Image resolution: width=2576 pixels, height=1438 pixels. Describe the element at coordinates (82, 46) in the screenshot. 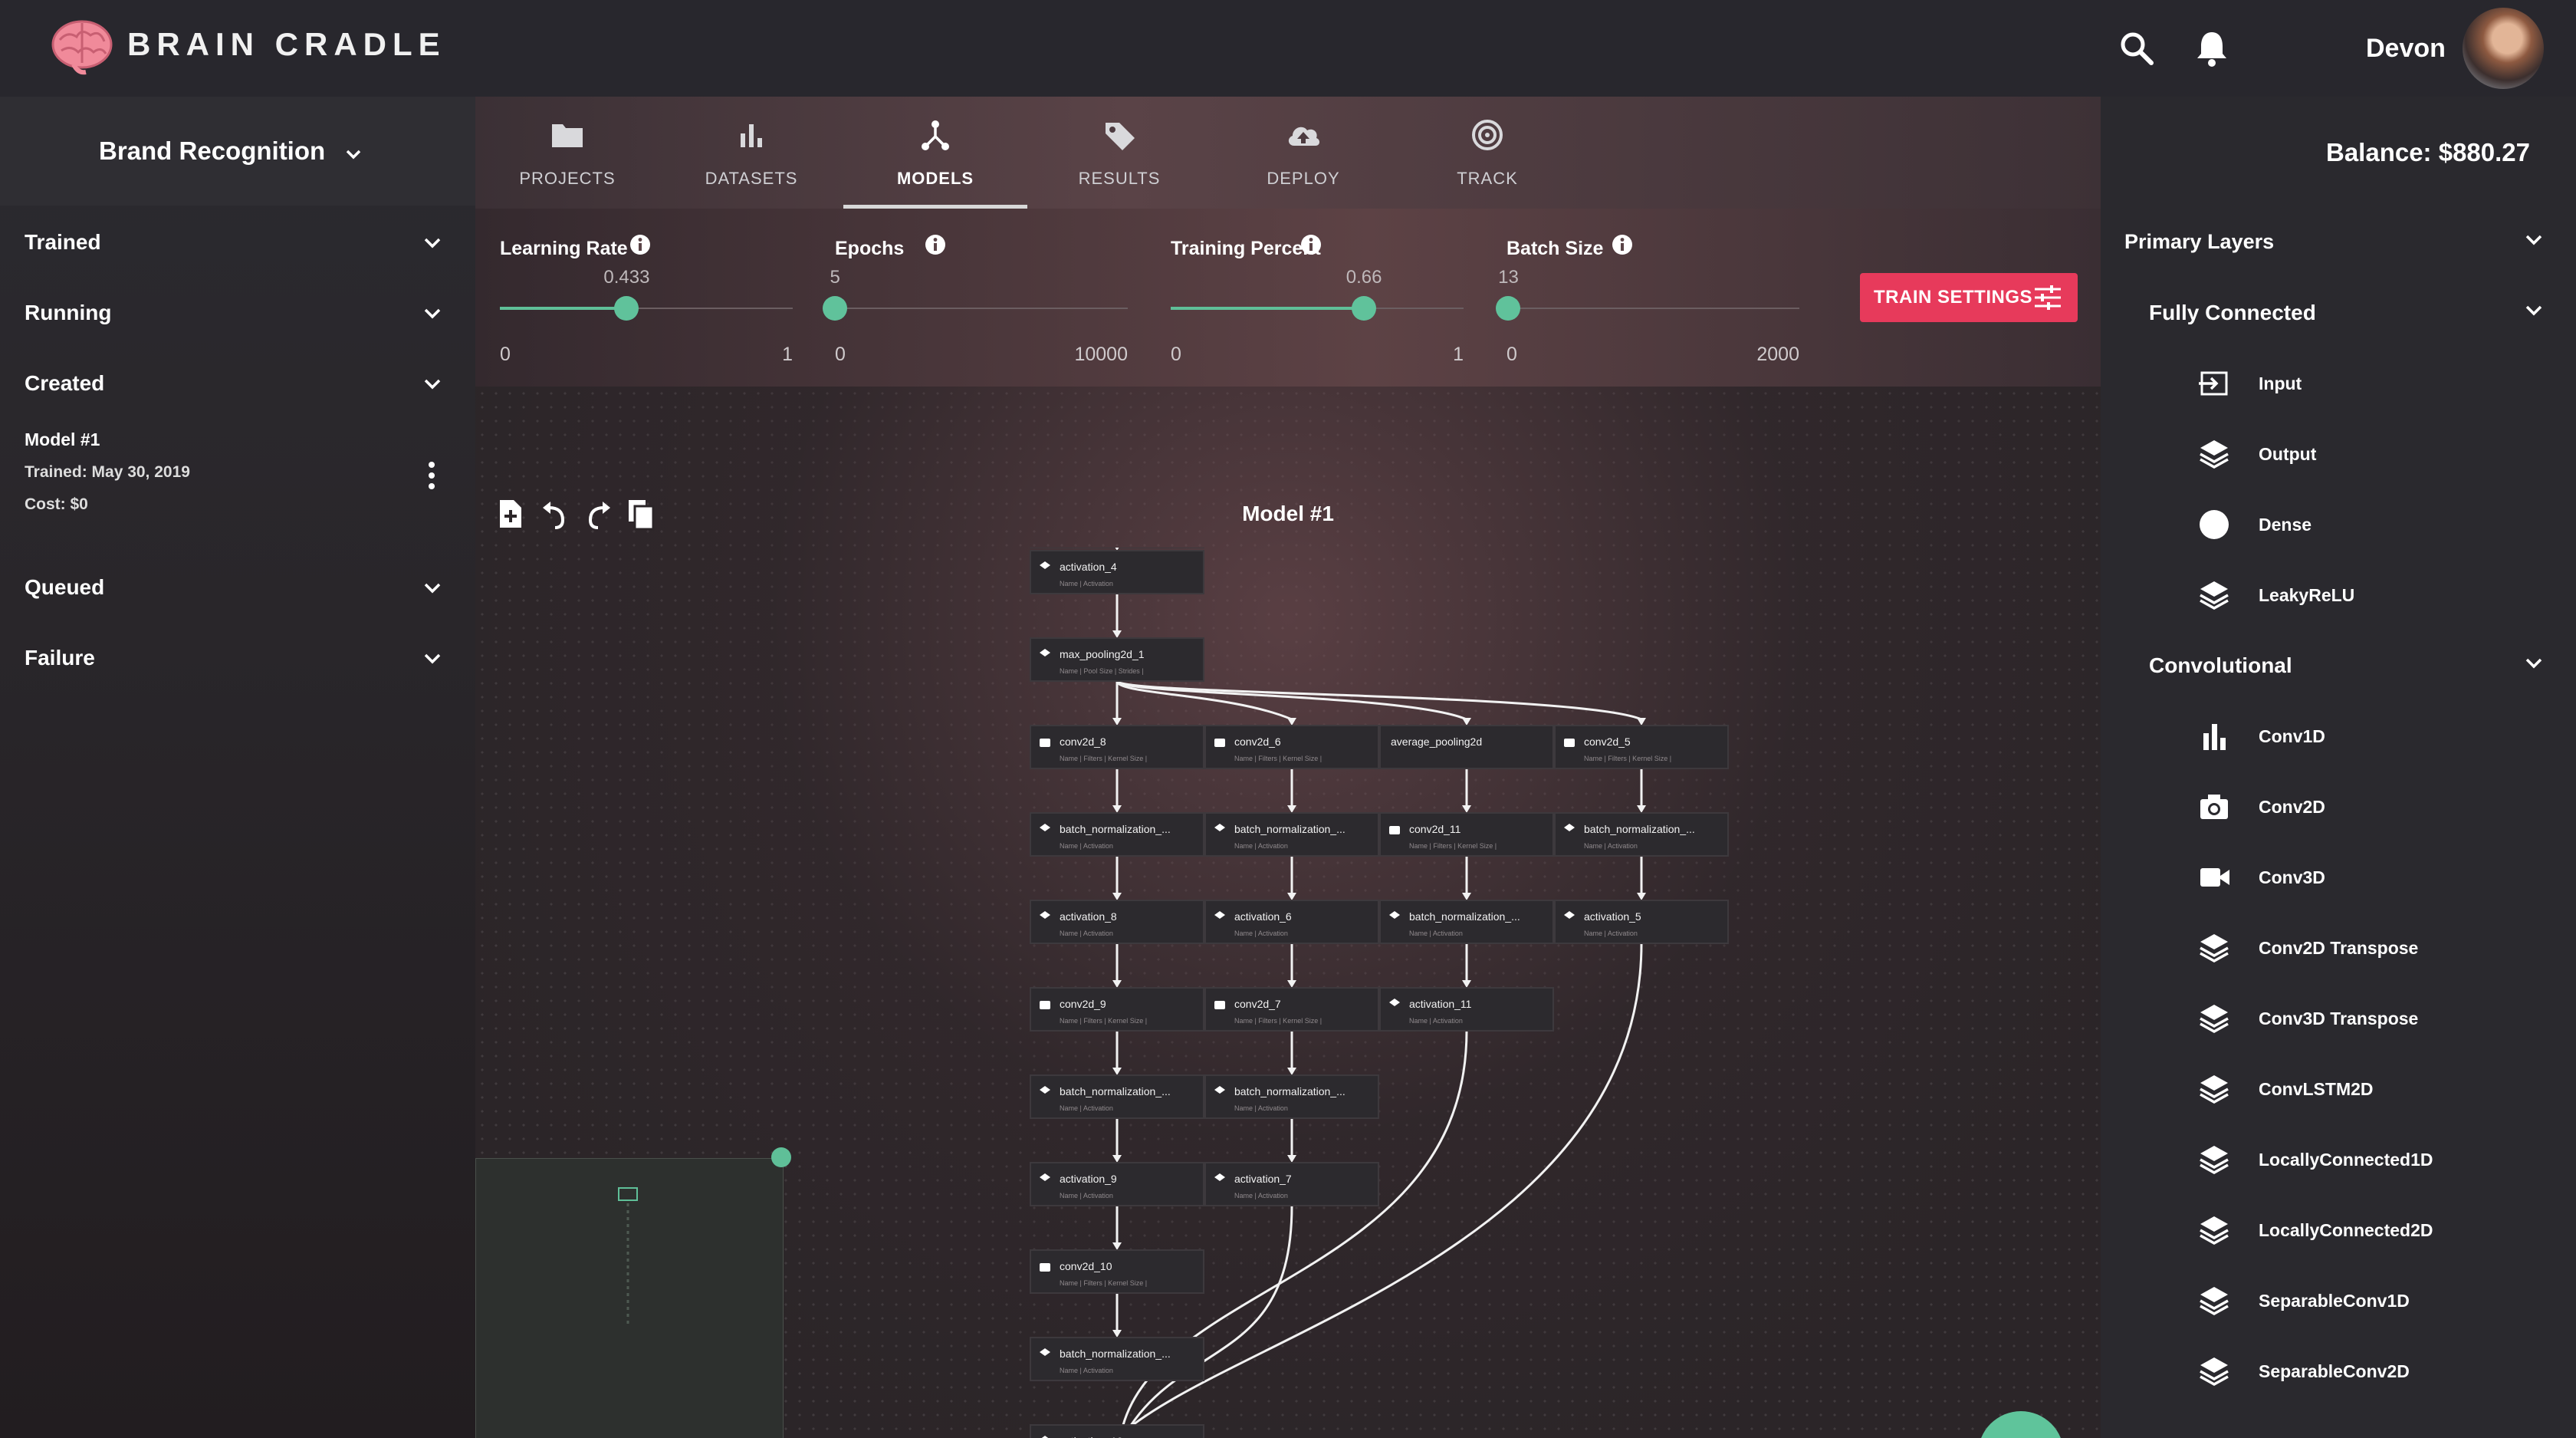

I see `brain-logo-icon` at that location.